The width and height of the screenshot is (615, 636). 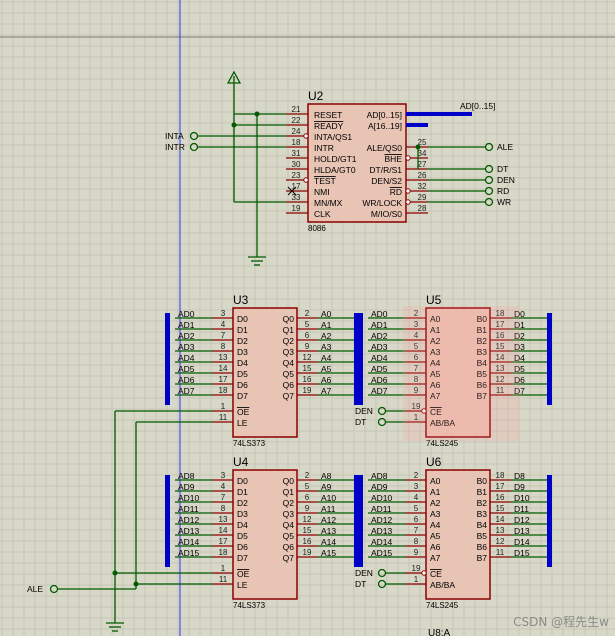 I want to click on u6-pin-label: AB/BA, so click(x=442, y=585).